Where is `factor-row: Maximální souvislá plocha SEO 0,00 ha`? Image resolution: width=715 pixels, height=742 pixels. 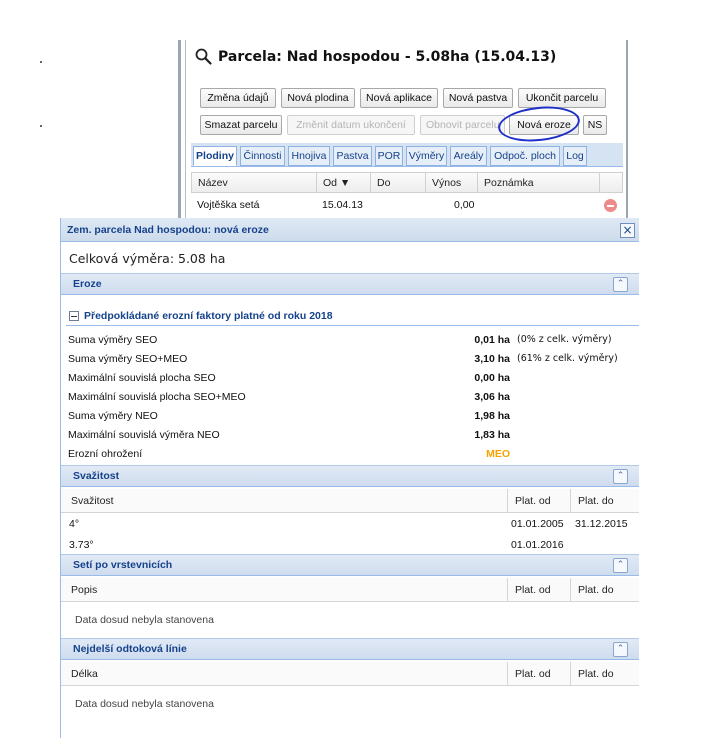
factor-row: Maximální souvislá plocha SEO 0,00 ha is located at coordinates (353, 377).